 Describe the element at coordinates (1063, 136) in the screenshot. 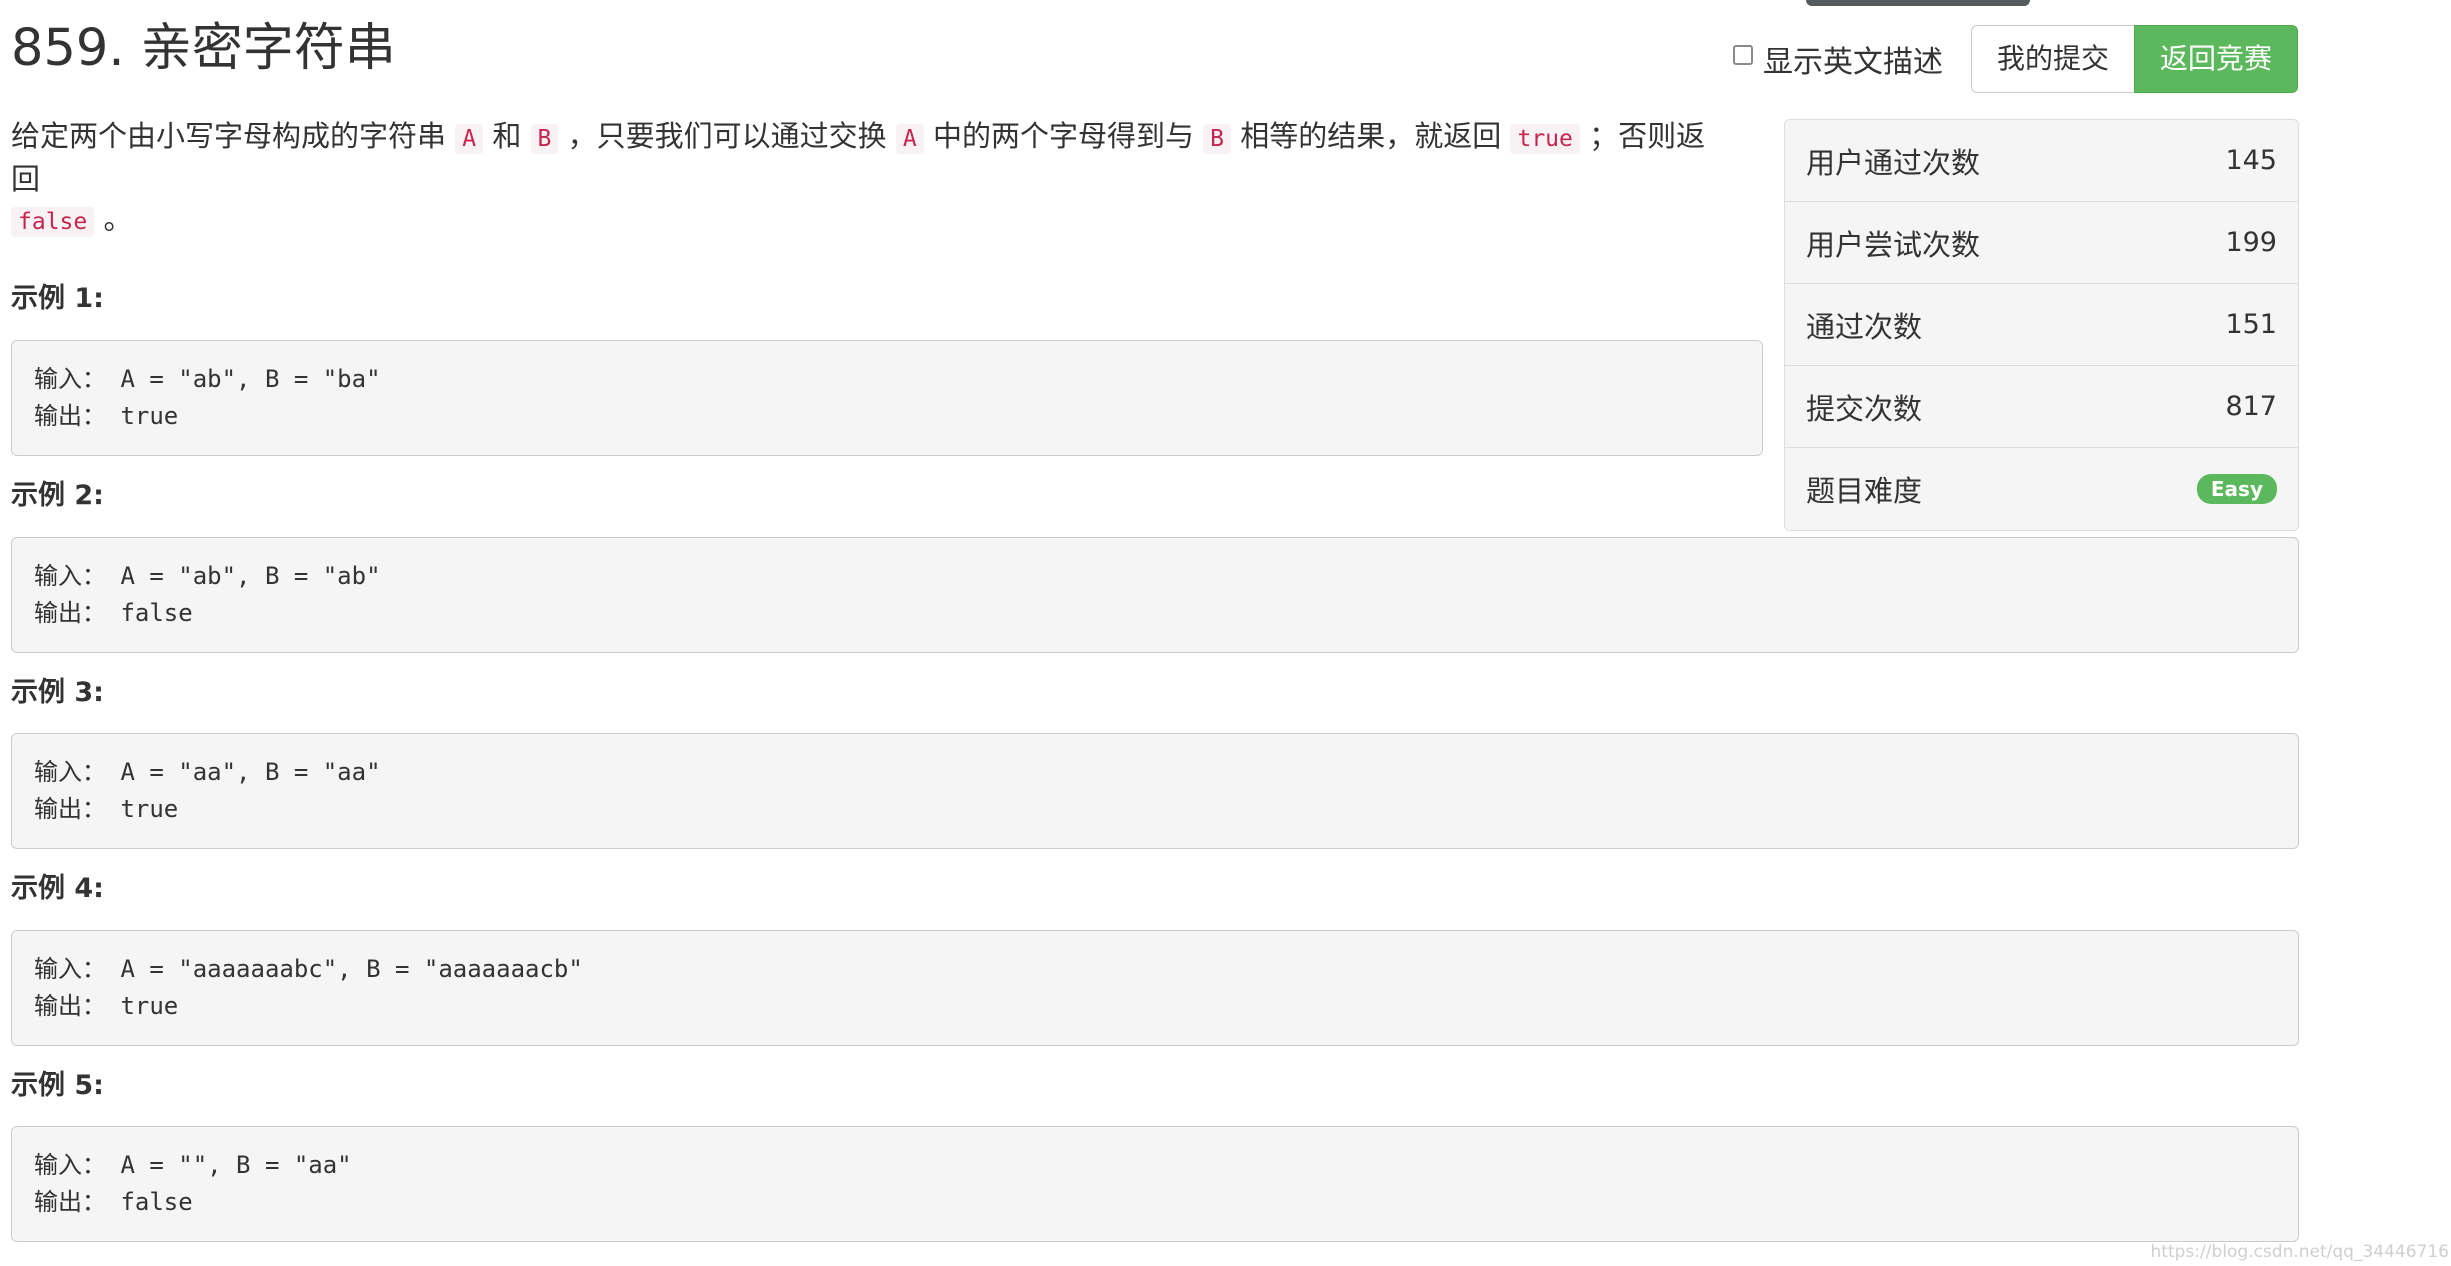

I see `description-text: 中的两个字母得到与` at that location.